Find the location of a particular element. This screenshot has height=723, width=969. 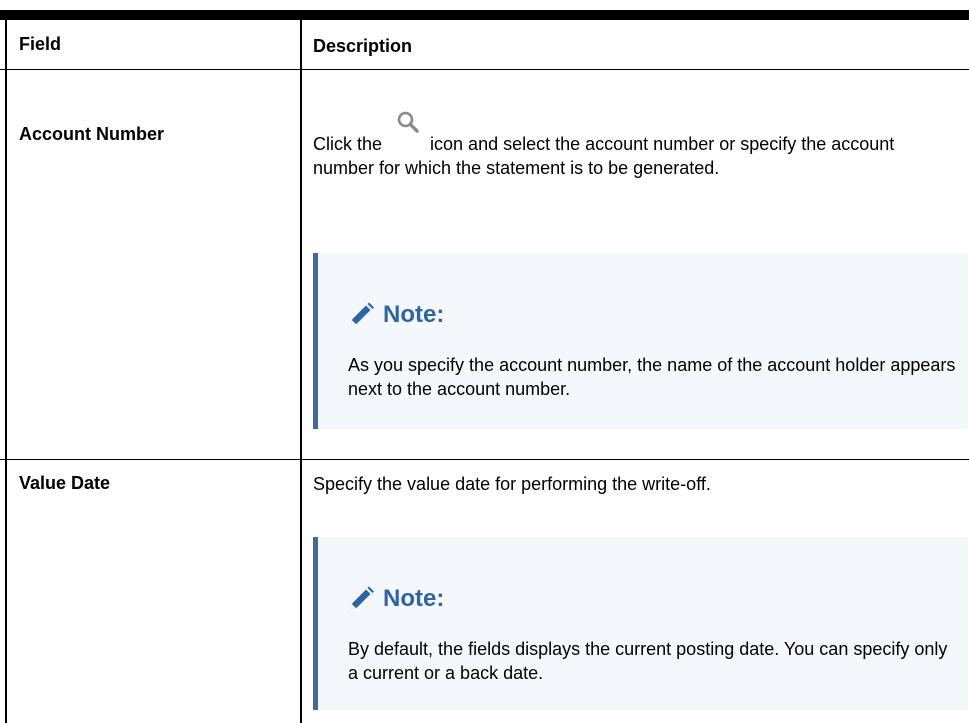

field-name: Account Number is located at coordinates (92, 134).